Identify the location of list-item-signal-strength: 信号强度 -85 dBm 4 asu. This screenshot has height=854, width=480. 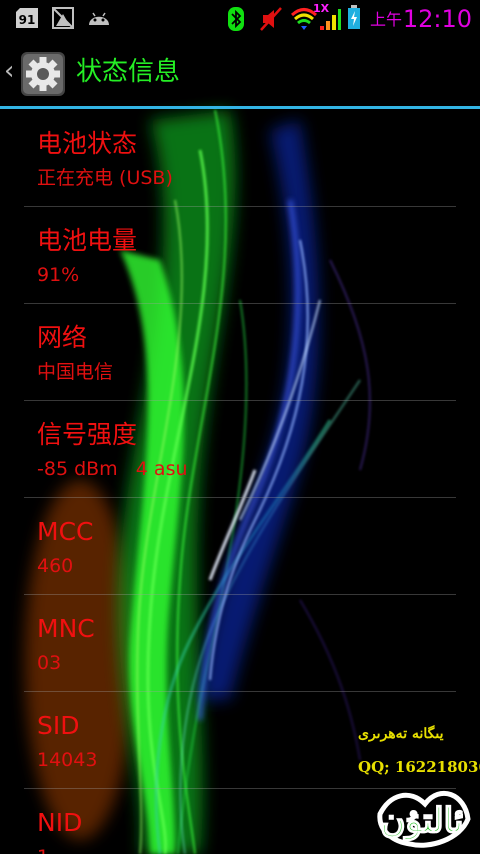
(240, 449).